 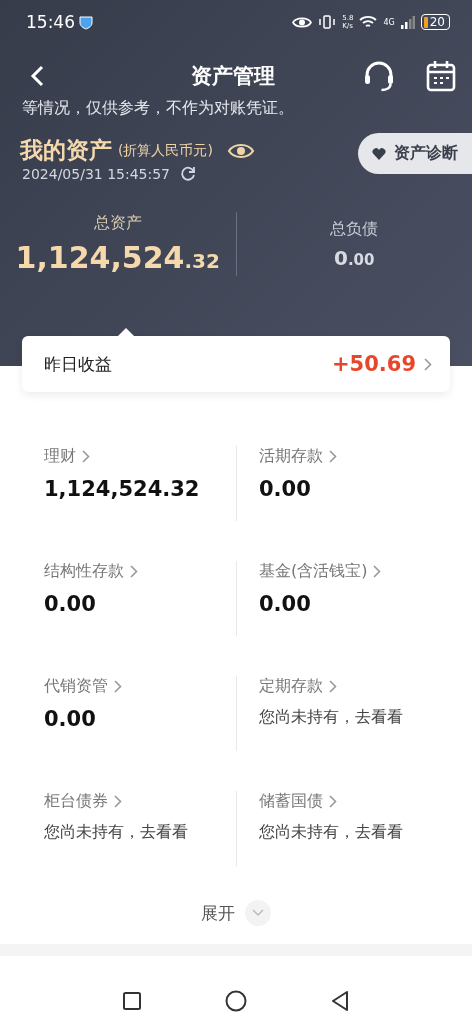 I want to click on holding-label: 定期存款, so click(x=291, y=686).